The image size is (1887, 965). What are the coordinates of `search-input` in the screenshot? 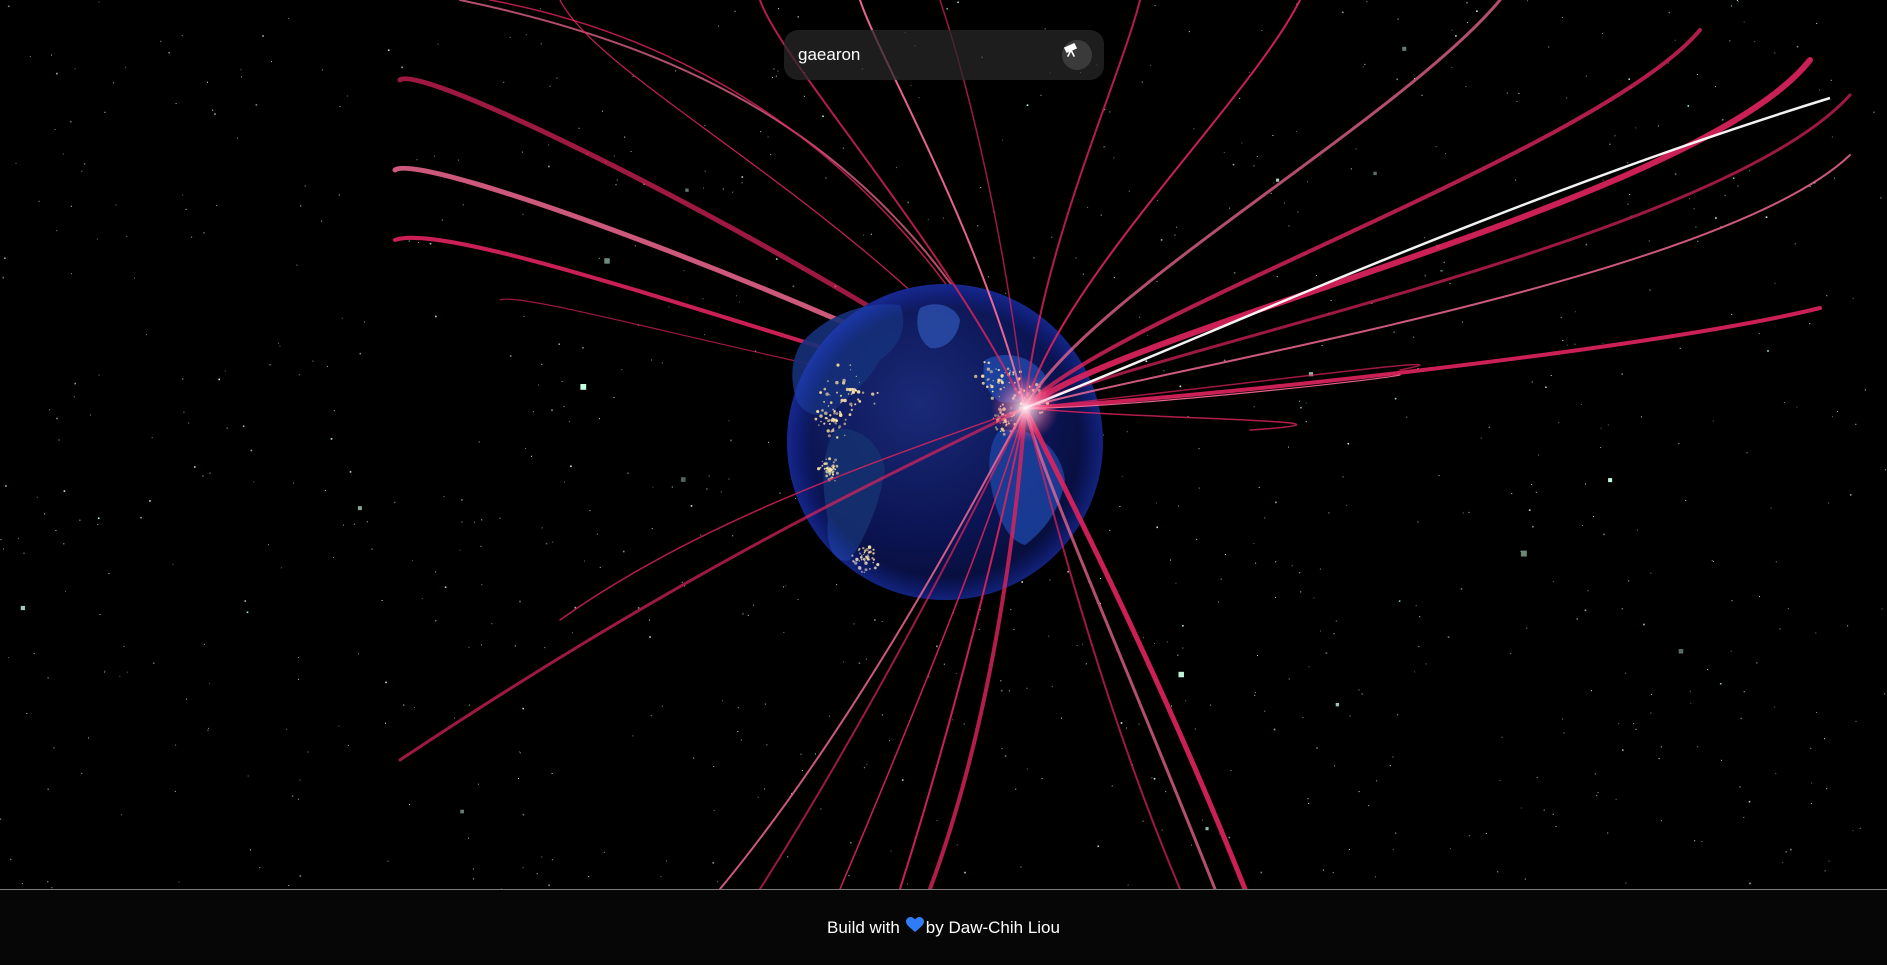 It's located at (918, 55).